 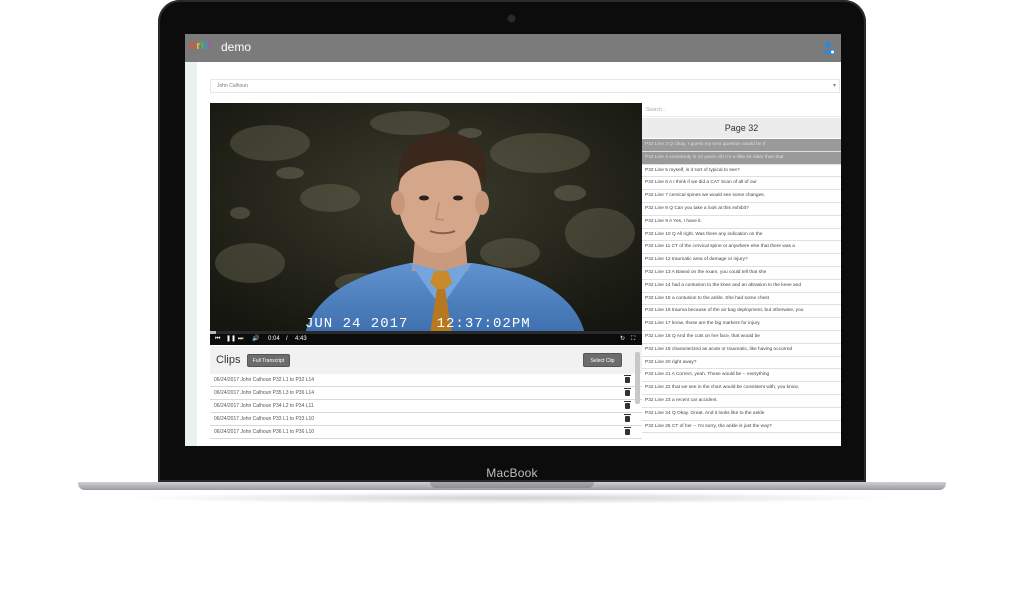 I want to click on replay-icon: ↻, so click(x=622, y=339).